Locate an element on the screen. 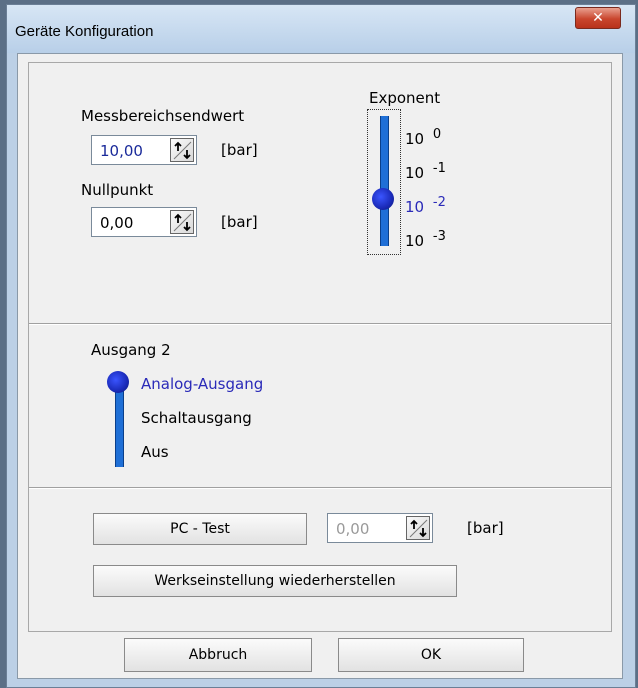 This screenshot has width=638, height=688. factory-reset-button: Werkseinstellung wiederherstellen is located at coordinates (275, 581).